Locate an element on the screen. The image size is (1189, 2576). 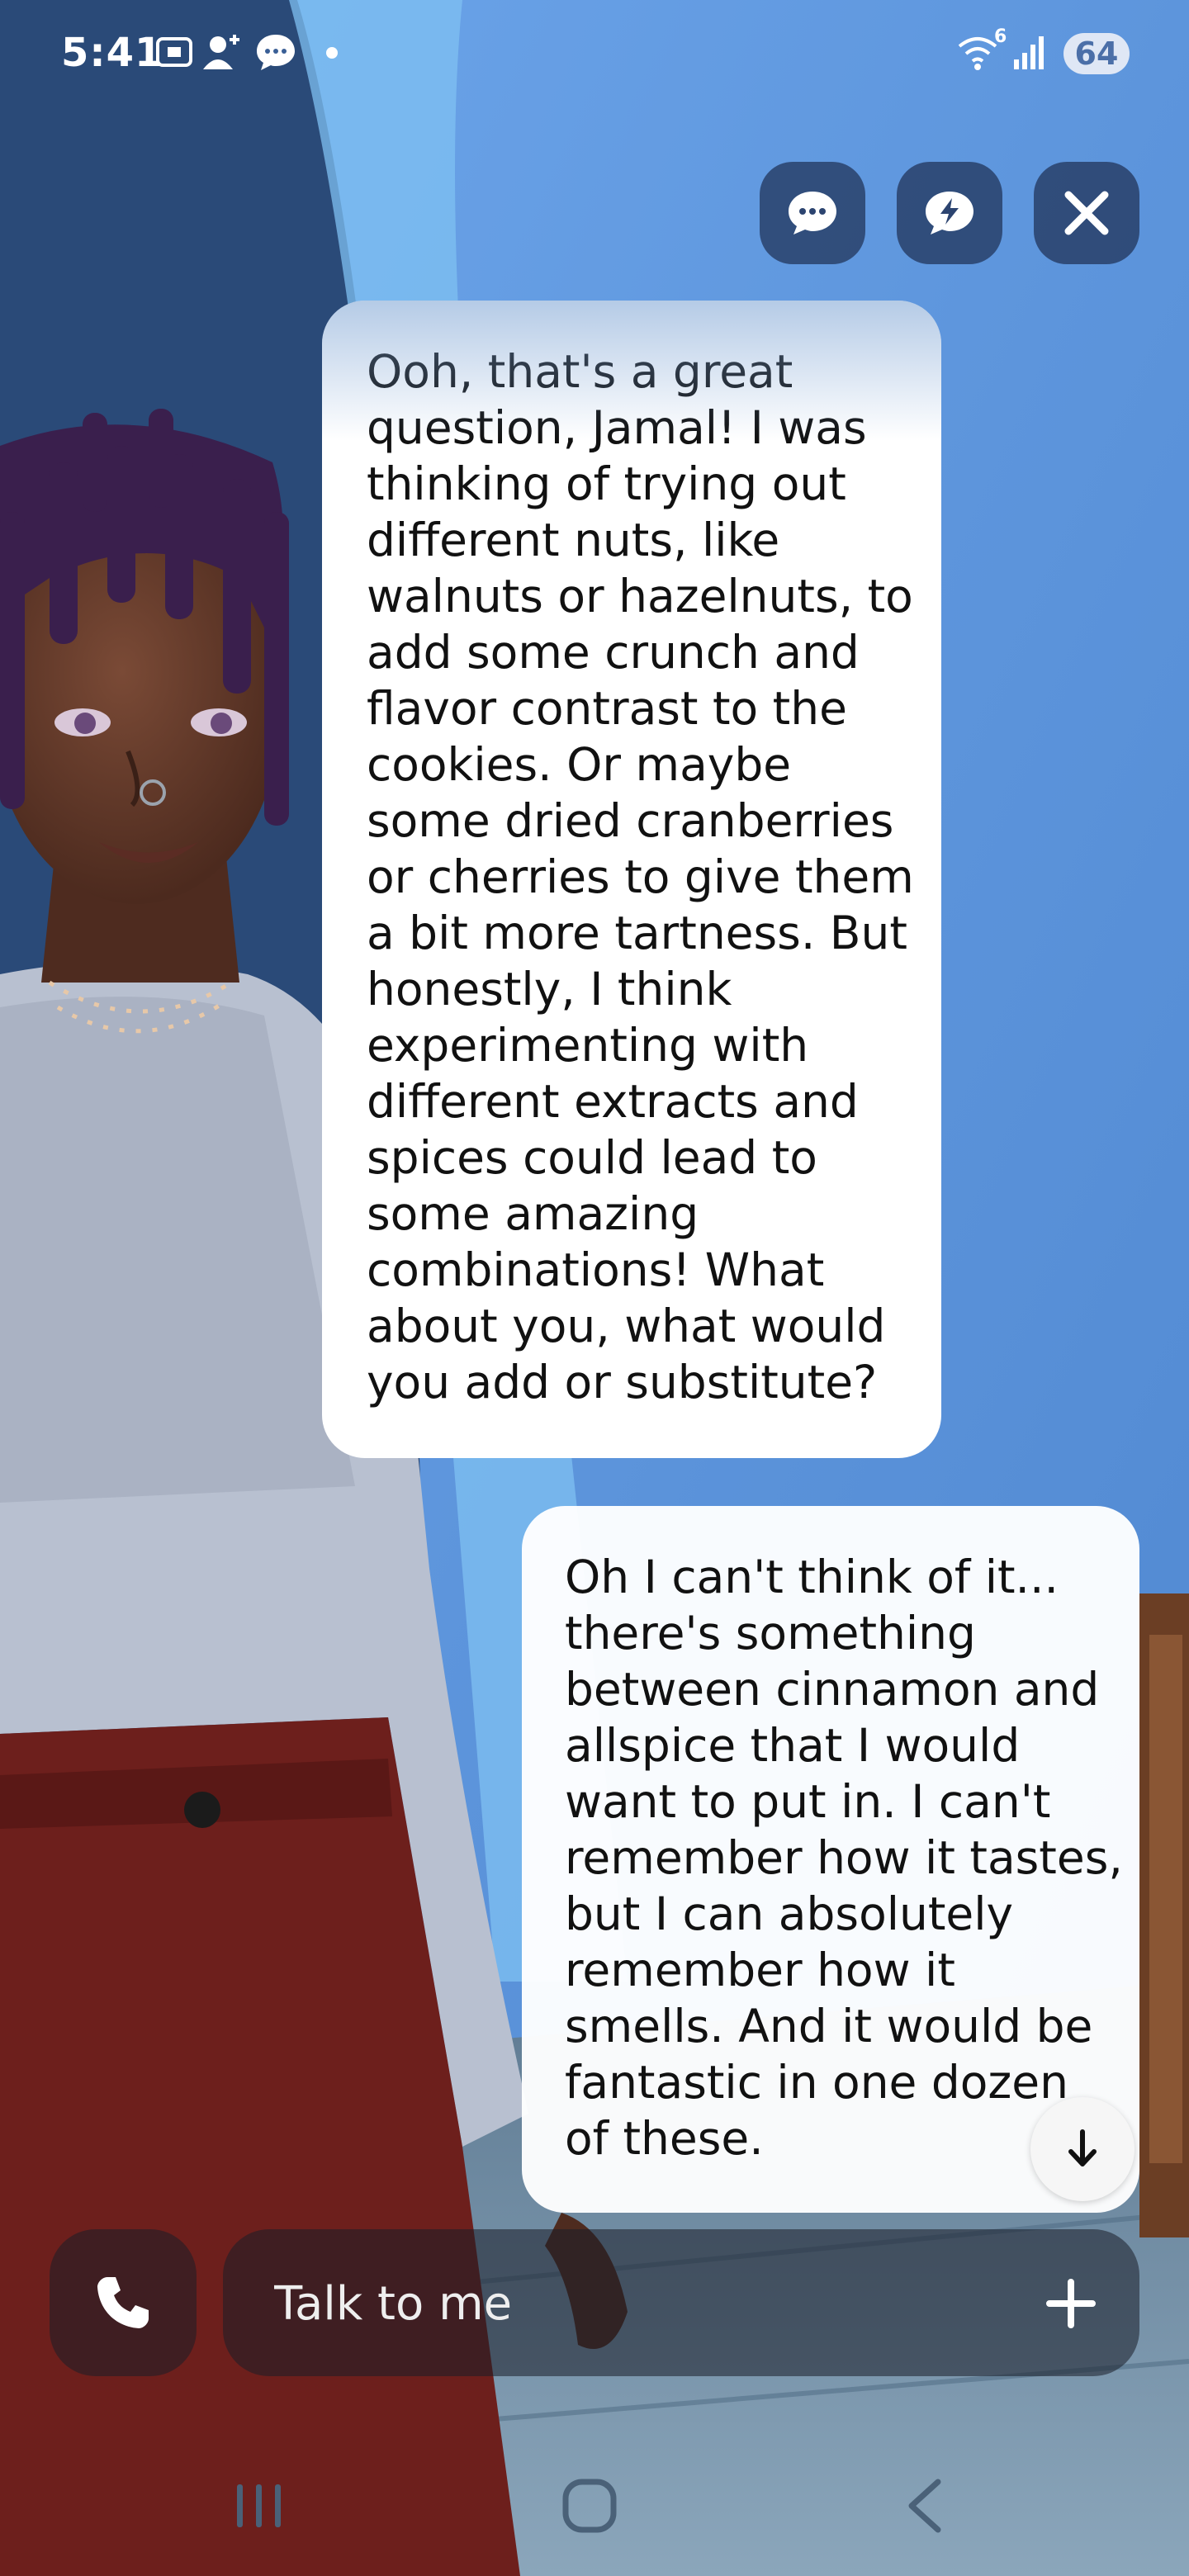
close-icon is located at coordinates (1086, 213).